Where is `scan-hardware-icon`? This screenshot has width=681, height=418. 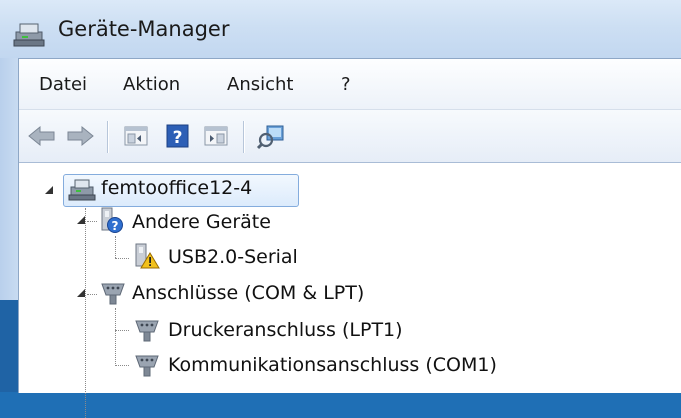
scan-hardware-icon is located at coordinates (272, 136).